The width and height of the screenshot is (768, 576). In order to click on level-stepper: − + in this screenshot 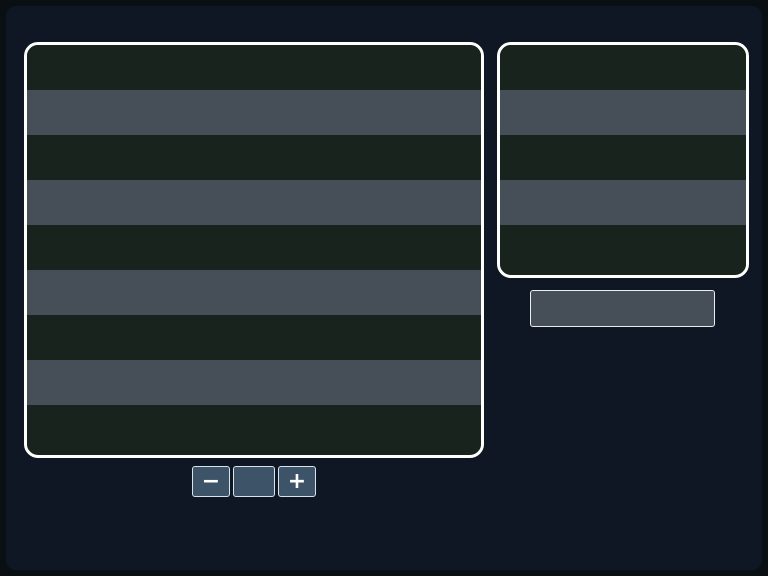, I will do `click(254, 481)`.